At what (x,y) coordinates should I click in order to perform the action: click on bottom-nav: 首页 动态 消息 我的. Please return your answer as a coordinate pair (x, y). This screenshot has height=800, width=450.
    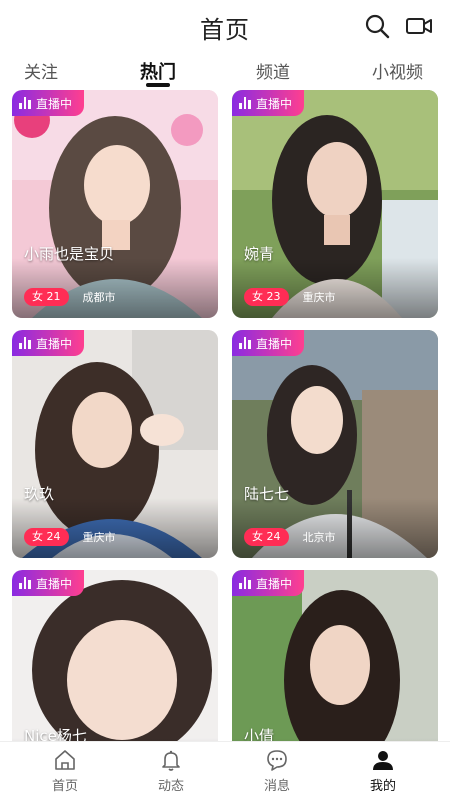
    Looking at the image, I should click on (225, 770).